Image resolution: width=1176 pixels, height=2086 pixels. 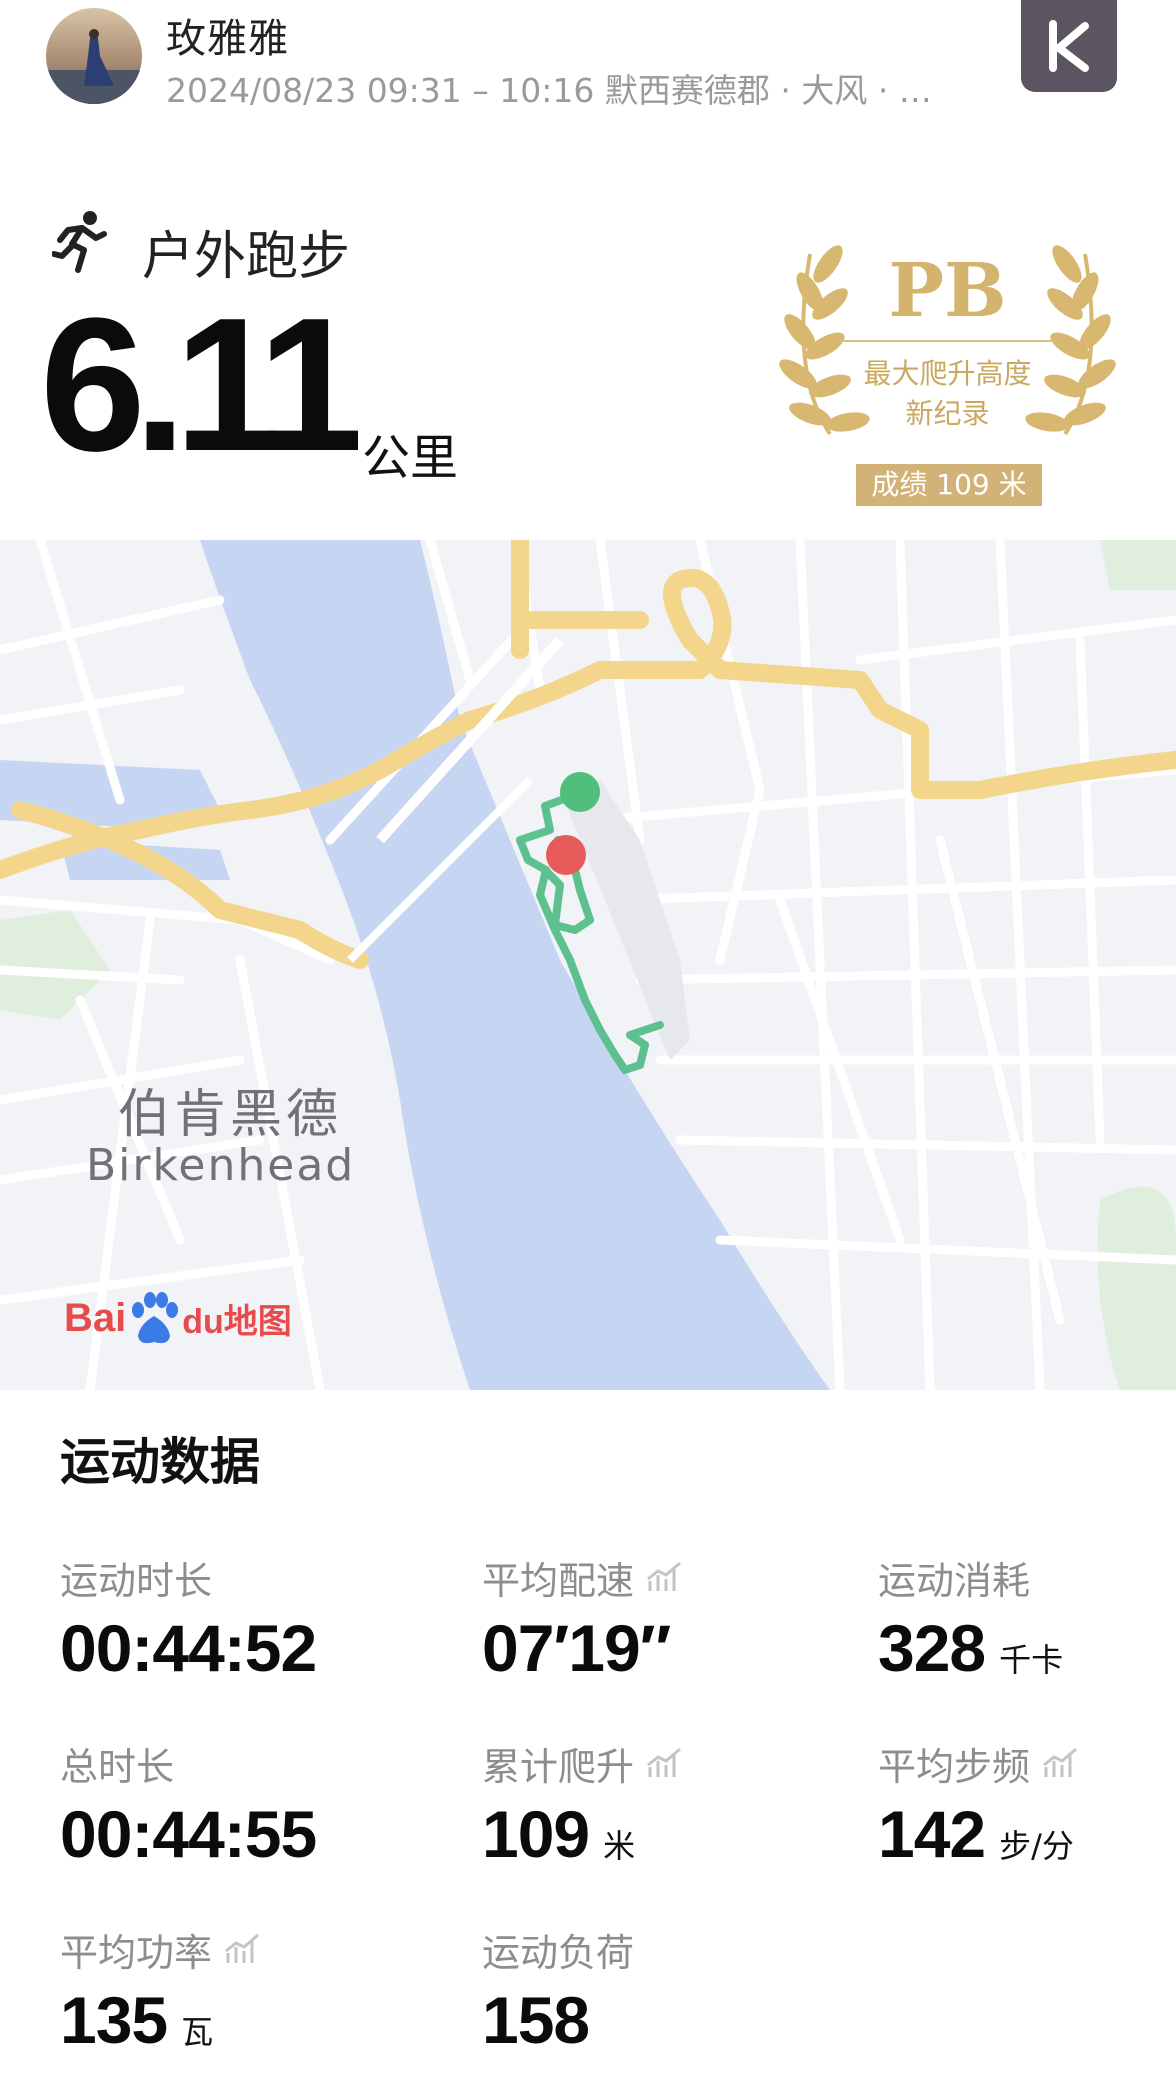 I want to click on stat-label: 平均功率, so click(x=136, y=1952).